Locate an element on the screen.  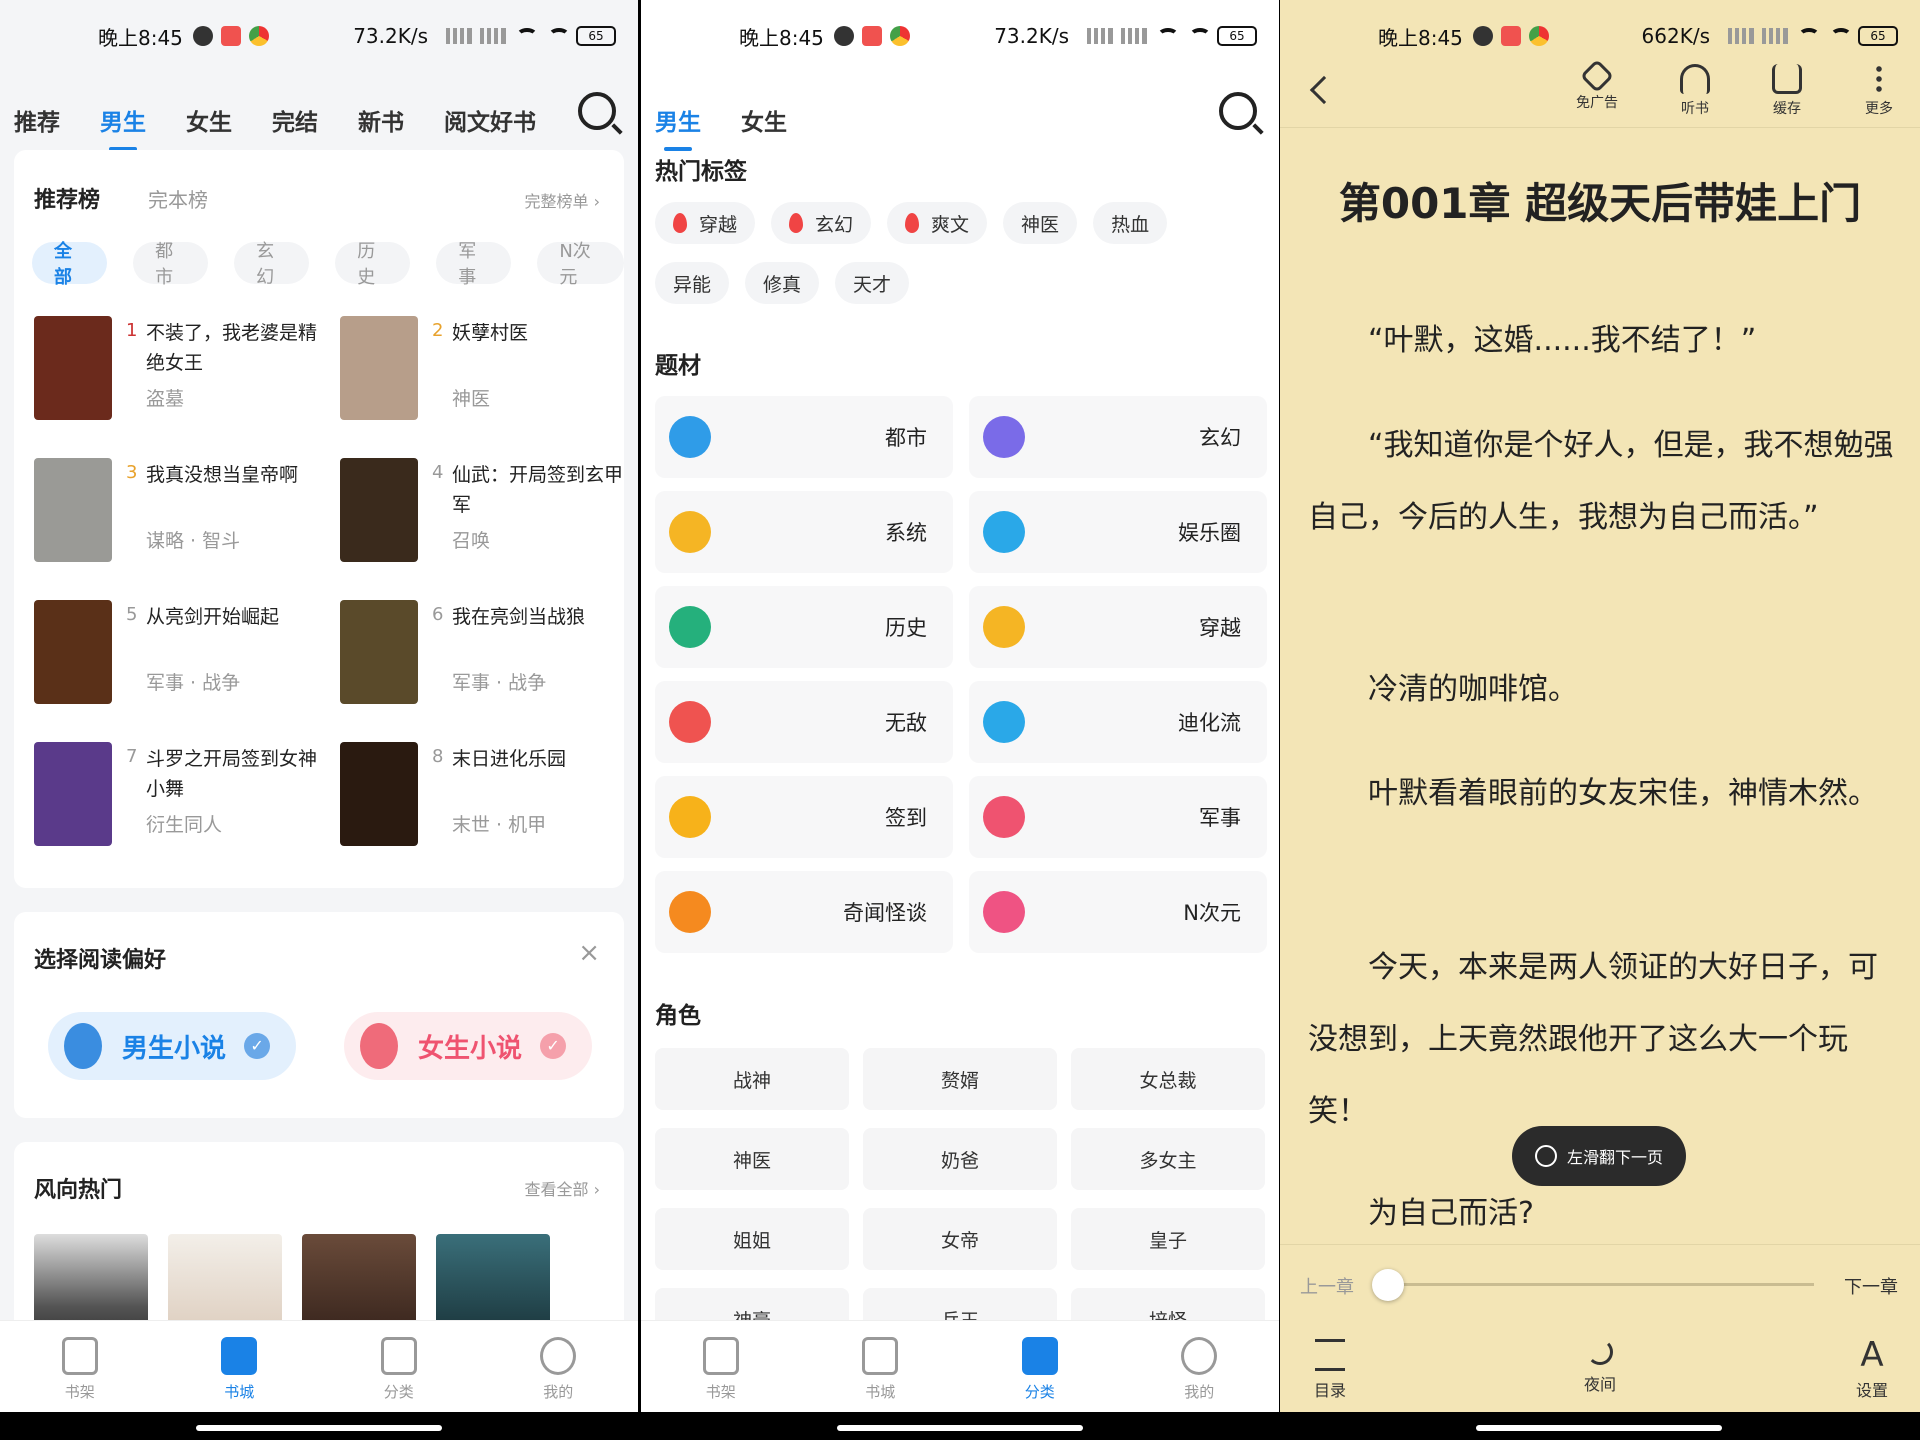
next-chapter-button: 下一章 is located at coordinates (1871, 1286).